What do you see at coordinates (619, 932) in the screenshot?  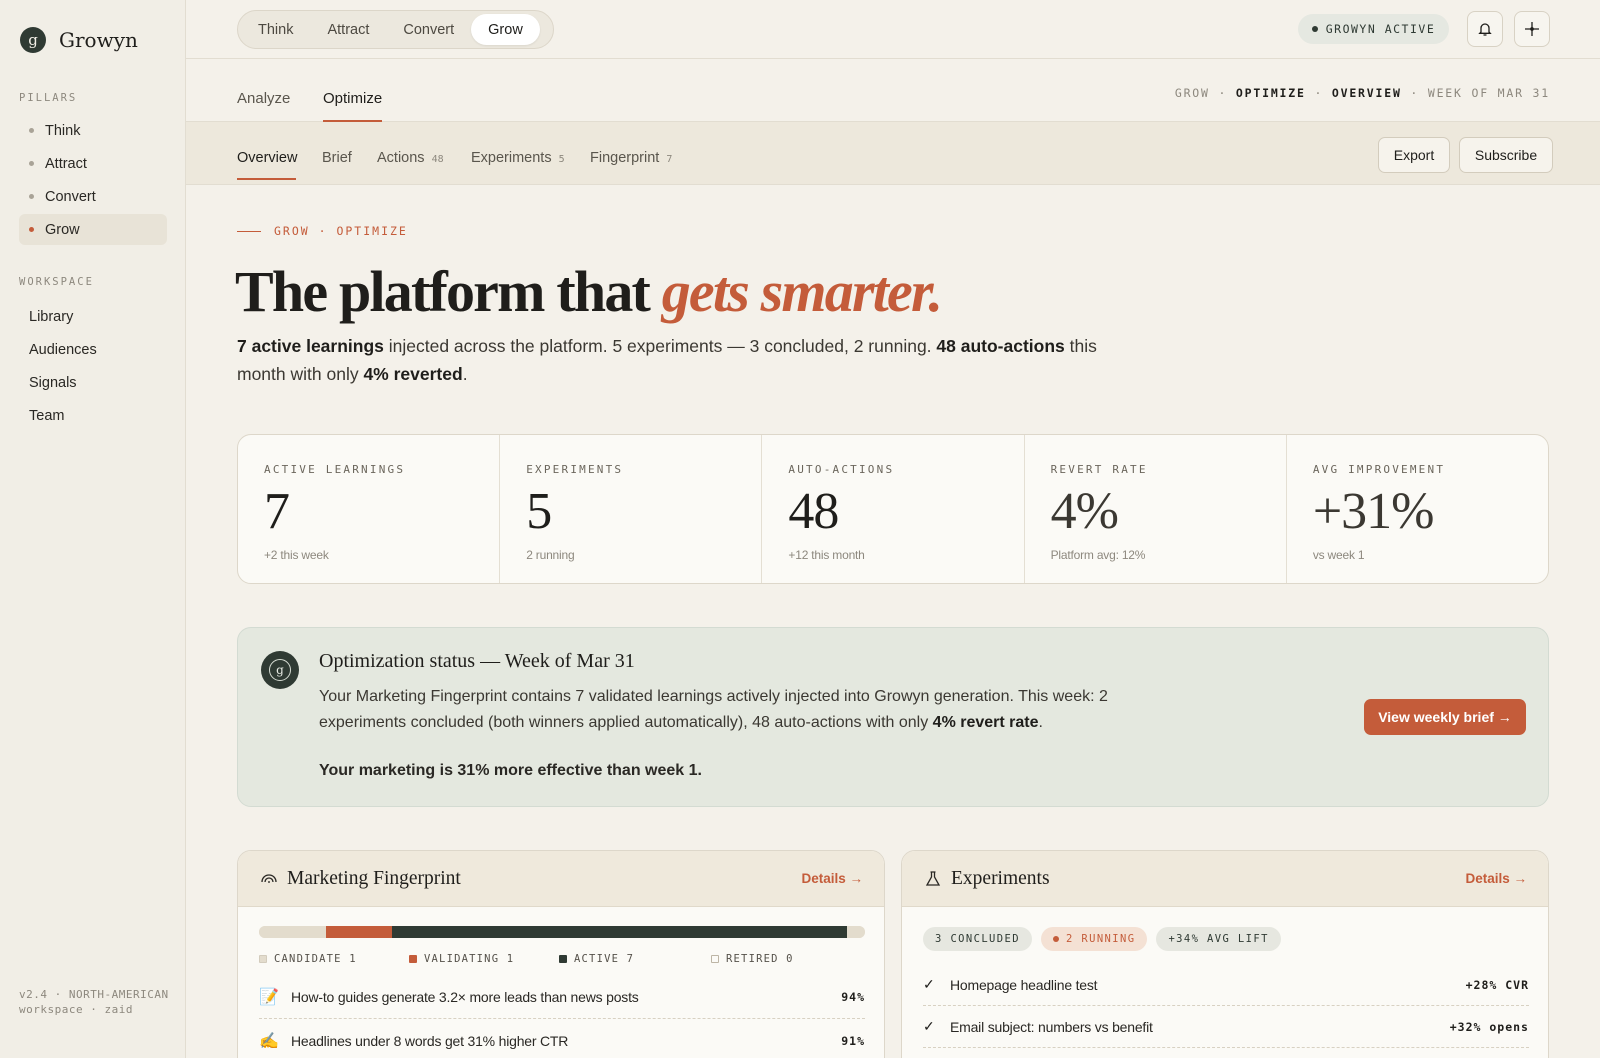 I see `bar-segment-active` at bounding box center [619, 932].